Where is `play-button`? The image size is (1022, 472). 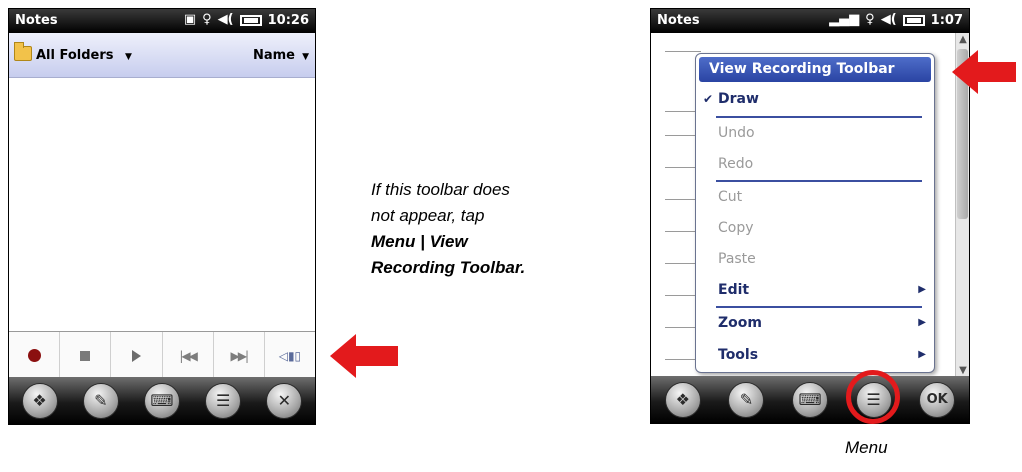
play-button is located at coordinates (135, 355).